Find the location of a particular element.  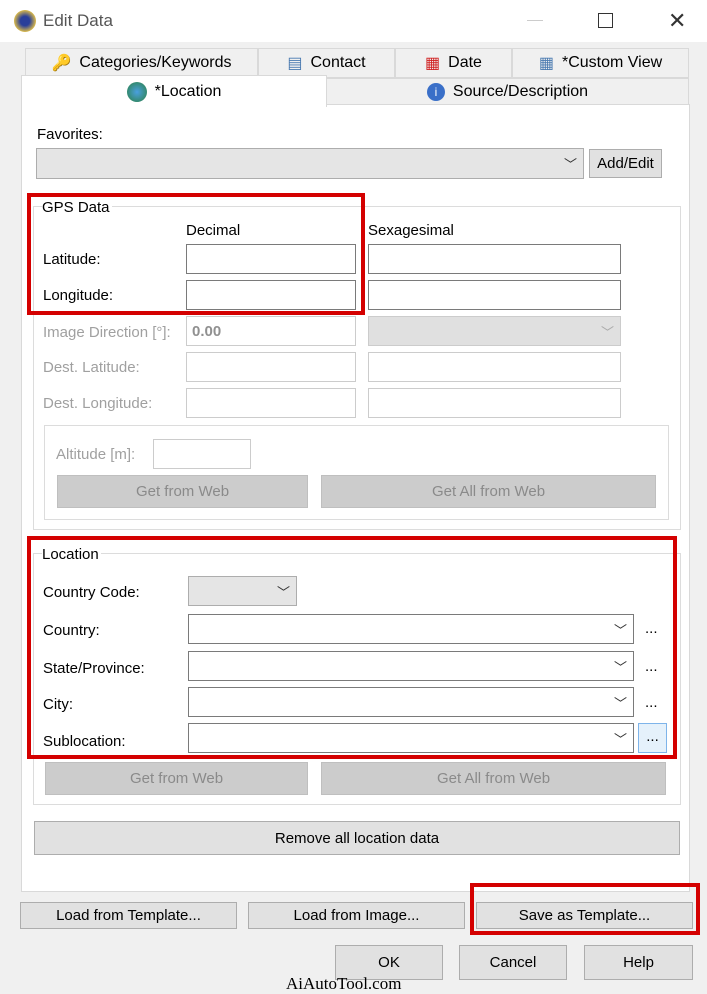

window-title: Edit Data is located at coordinates (78, 20).